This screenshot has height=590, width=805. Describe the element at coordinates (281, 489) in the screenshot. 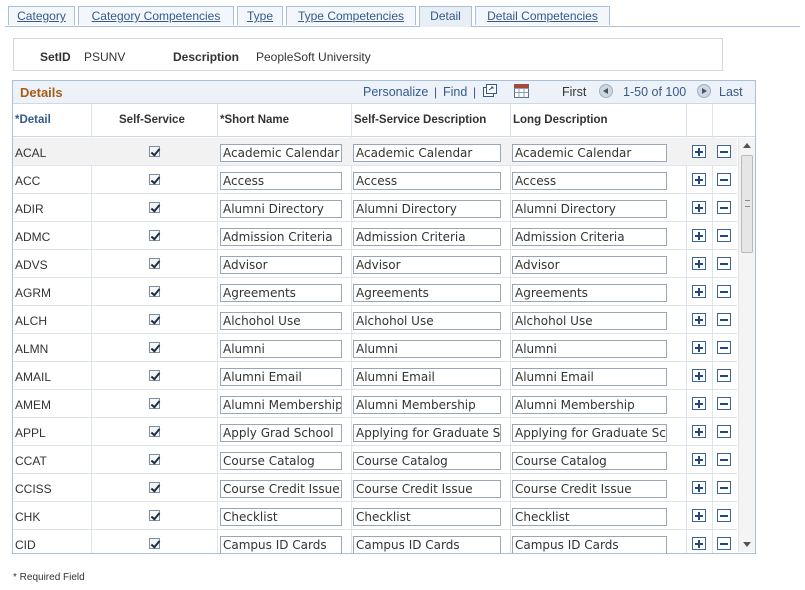

I see `short-name-input: Course Credit Issue` at that location.